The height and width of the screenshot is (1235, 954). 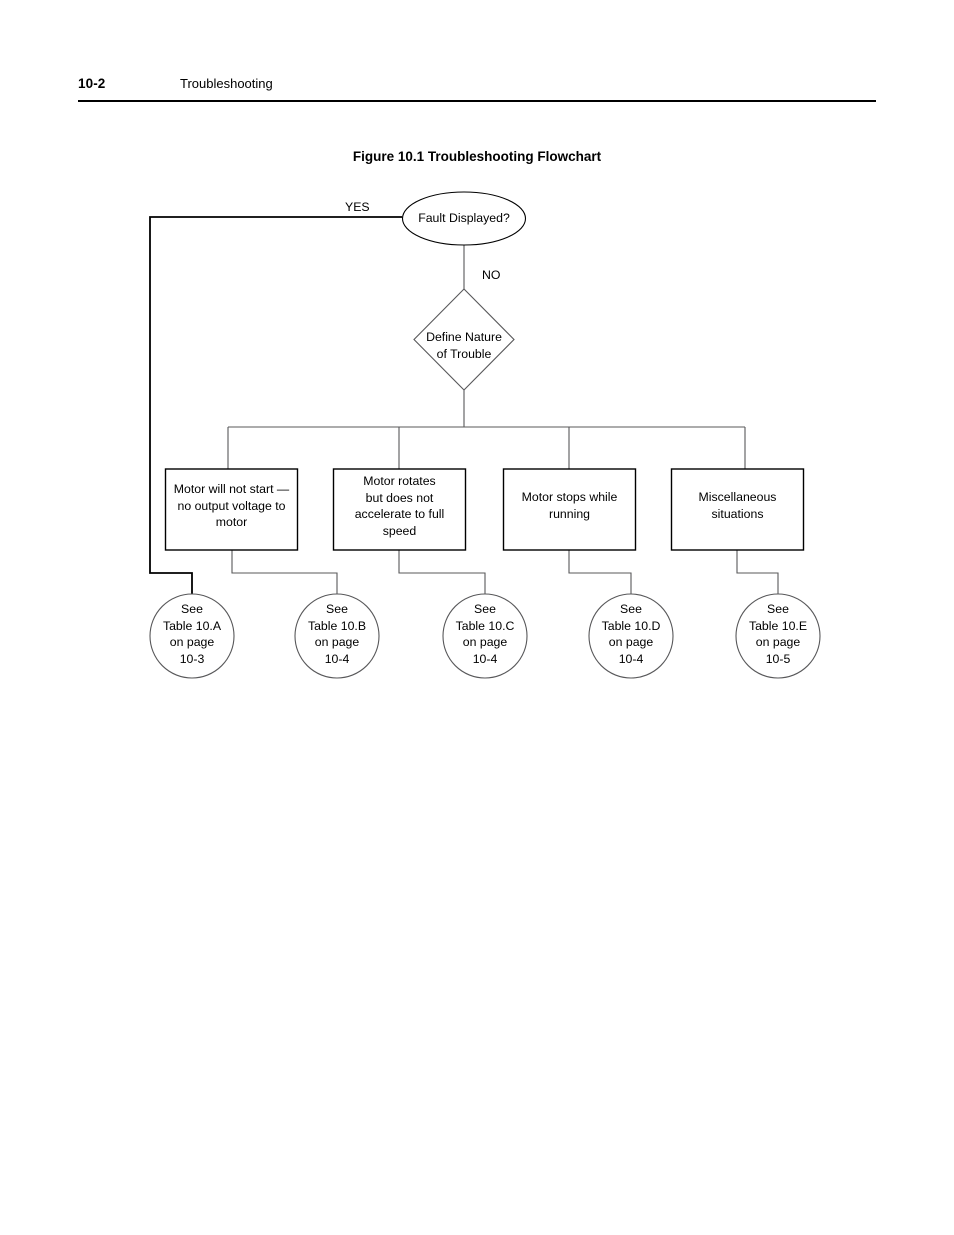 I want to click on reference-circle-label-4: See Table 10.E on page 10-5, so click(x=778, y=634).